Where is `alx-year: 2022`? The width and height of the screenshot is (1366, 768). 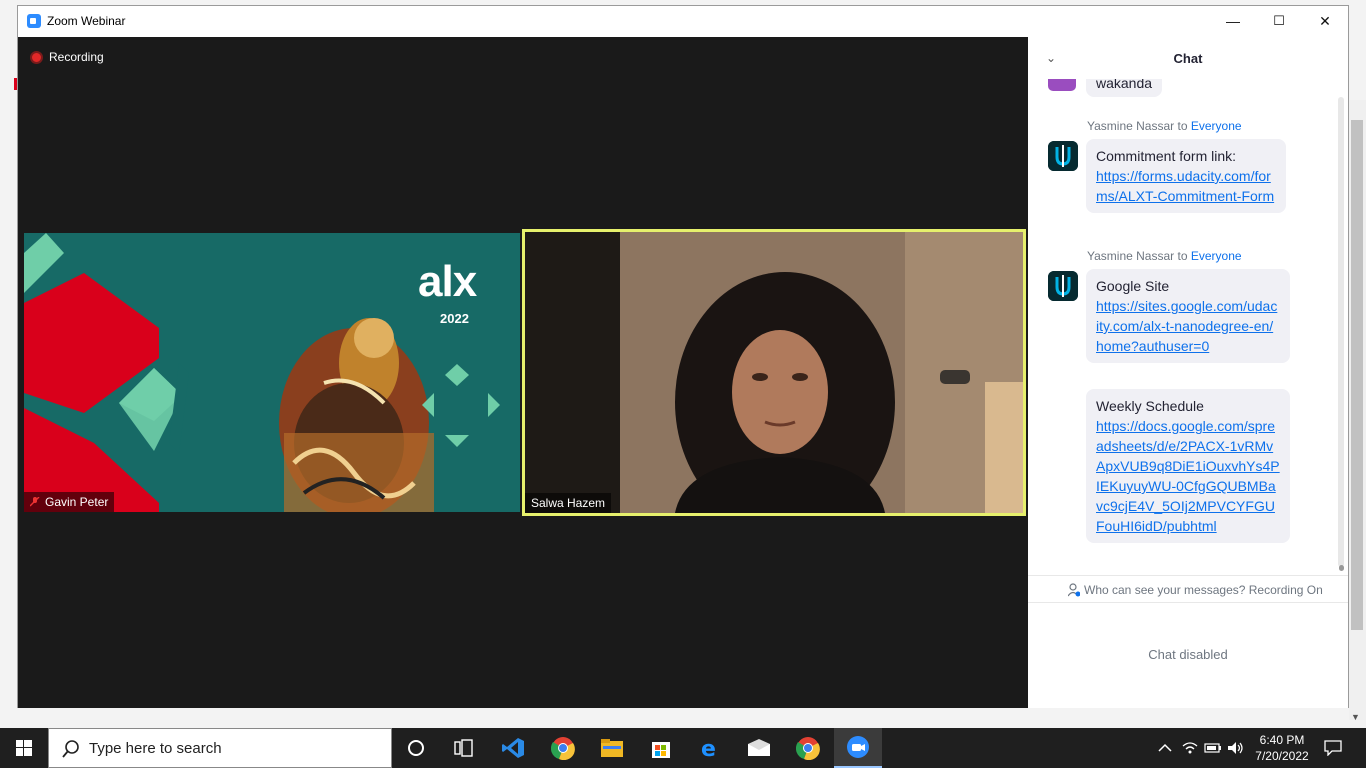
alx-year: 2022 is located at coordinates (454, 318).